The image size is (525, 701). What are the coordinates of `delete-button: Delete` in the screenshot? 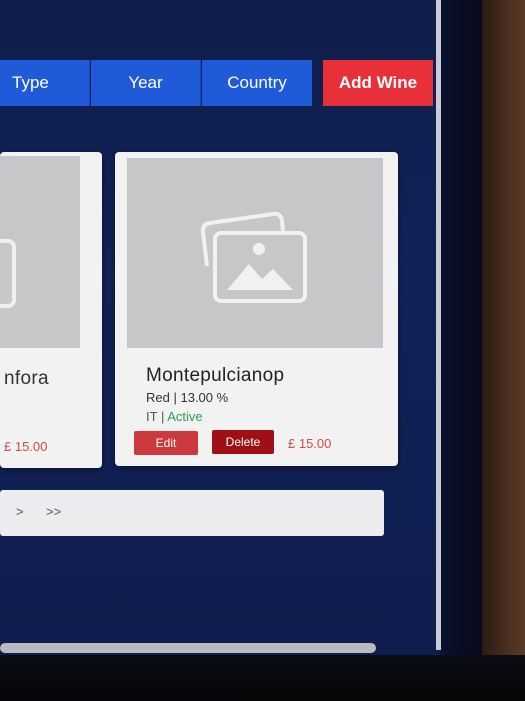 It's located at (243, 442).